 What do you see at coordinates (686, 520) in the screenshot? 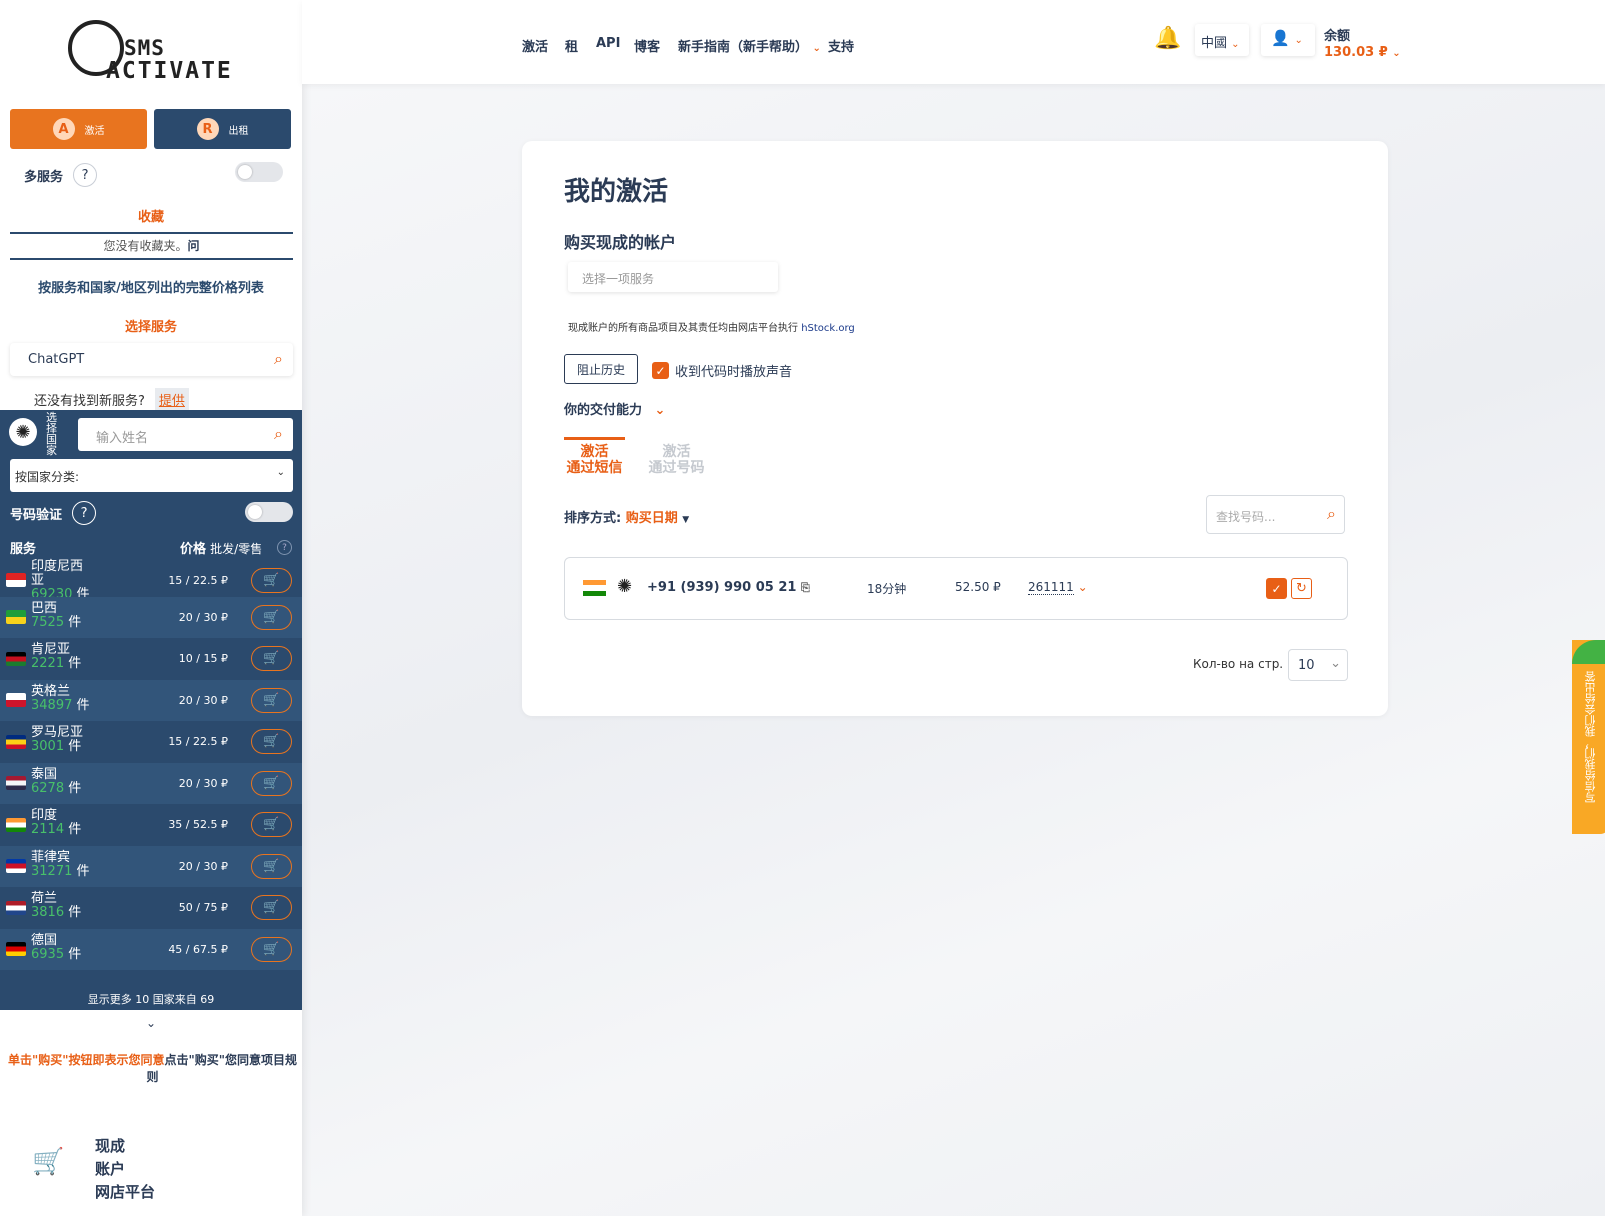
I see `caret-down-icon: ▼` at bounding box center [686, 520].